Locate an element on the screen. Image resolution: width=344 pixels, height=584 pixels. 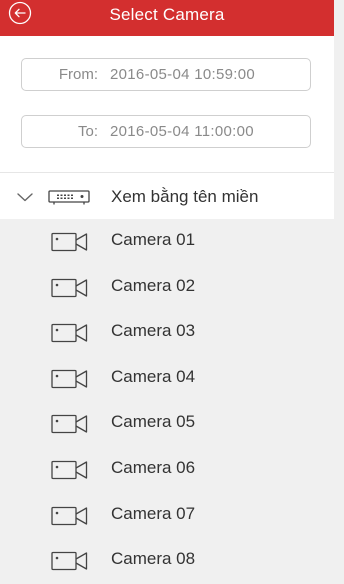
camera-item-7: Camera 07 is located at coordinates (167, 516).